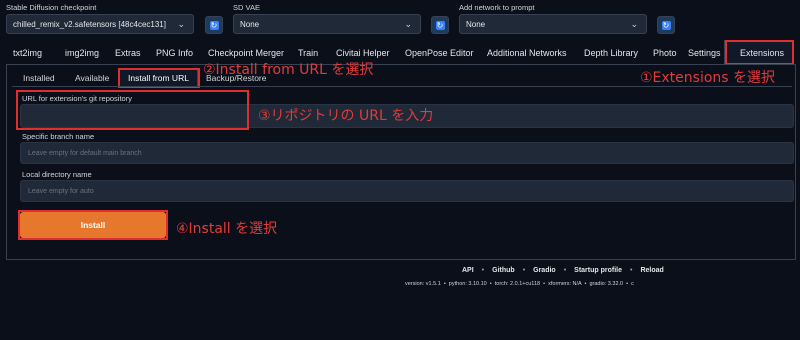 Image resolution: width=800 pixels, height=340 pixels. I want to click on tab-depth-library: Depth Library, so click(611, 53).